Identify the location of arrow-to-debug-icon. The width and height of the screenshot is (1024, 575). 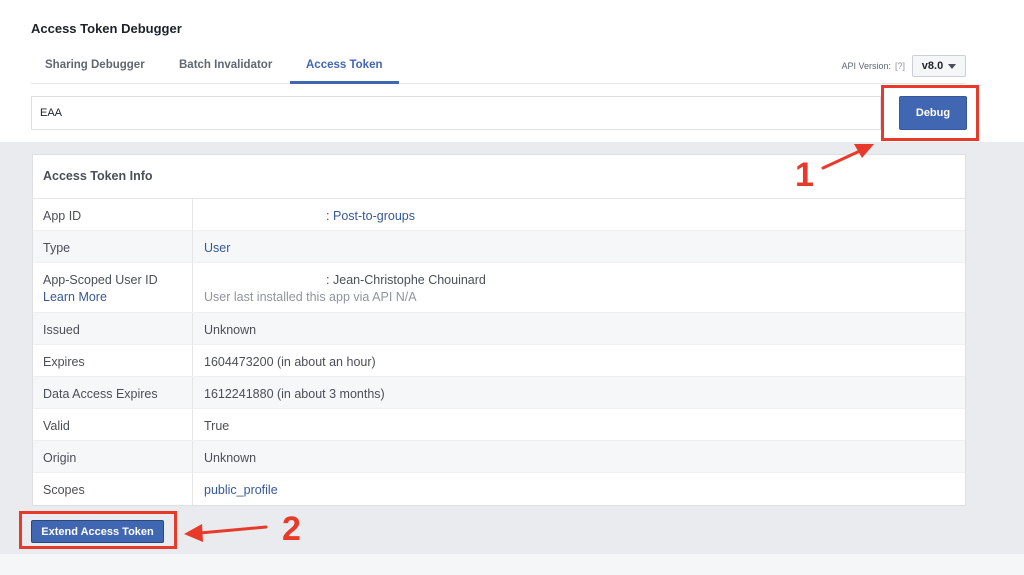
(847, 157).